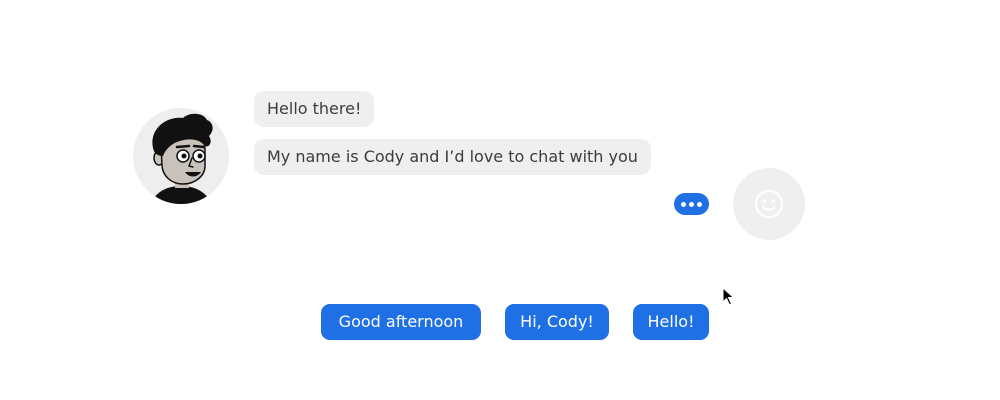  Describe the element at coordinates (314, 109) in the screenshot. I see `bot-message-bubble: Hello there!` at that location.